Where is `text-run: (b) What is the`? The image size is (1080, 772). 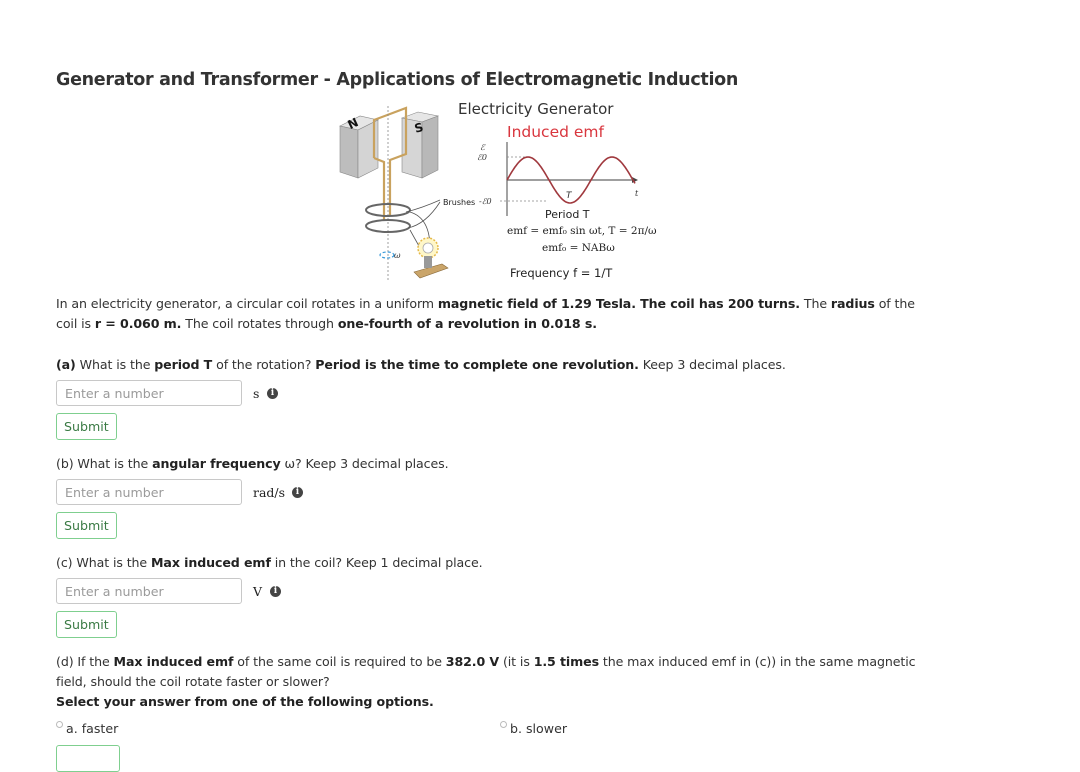 text-run: (b) What is the is located at coordinates (104, 463).